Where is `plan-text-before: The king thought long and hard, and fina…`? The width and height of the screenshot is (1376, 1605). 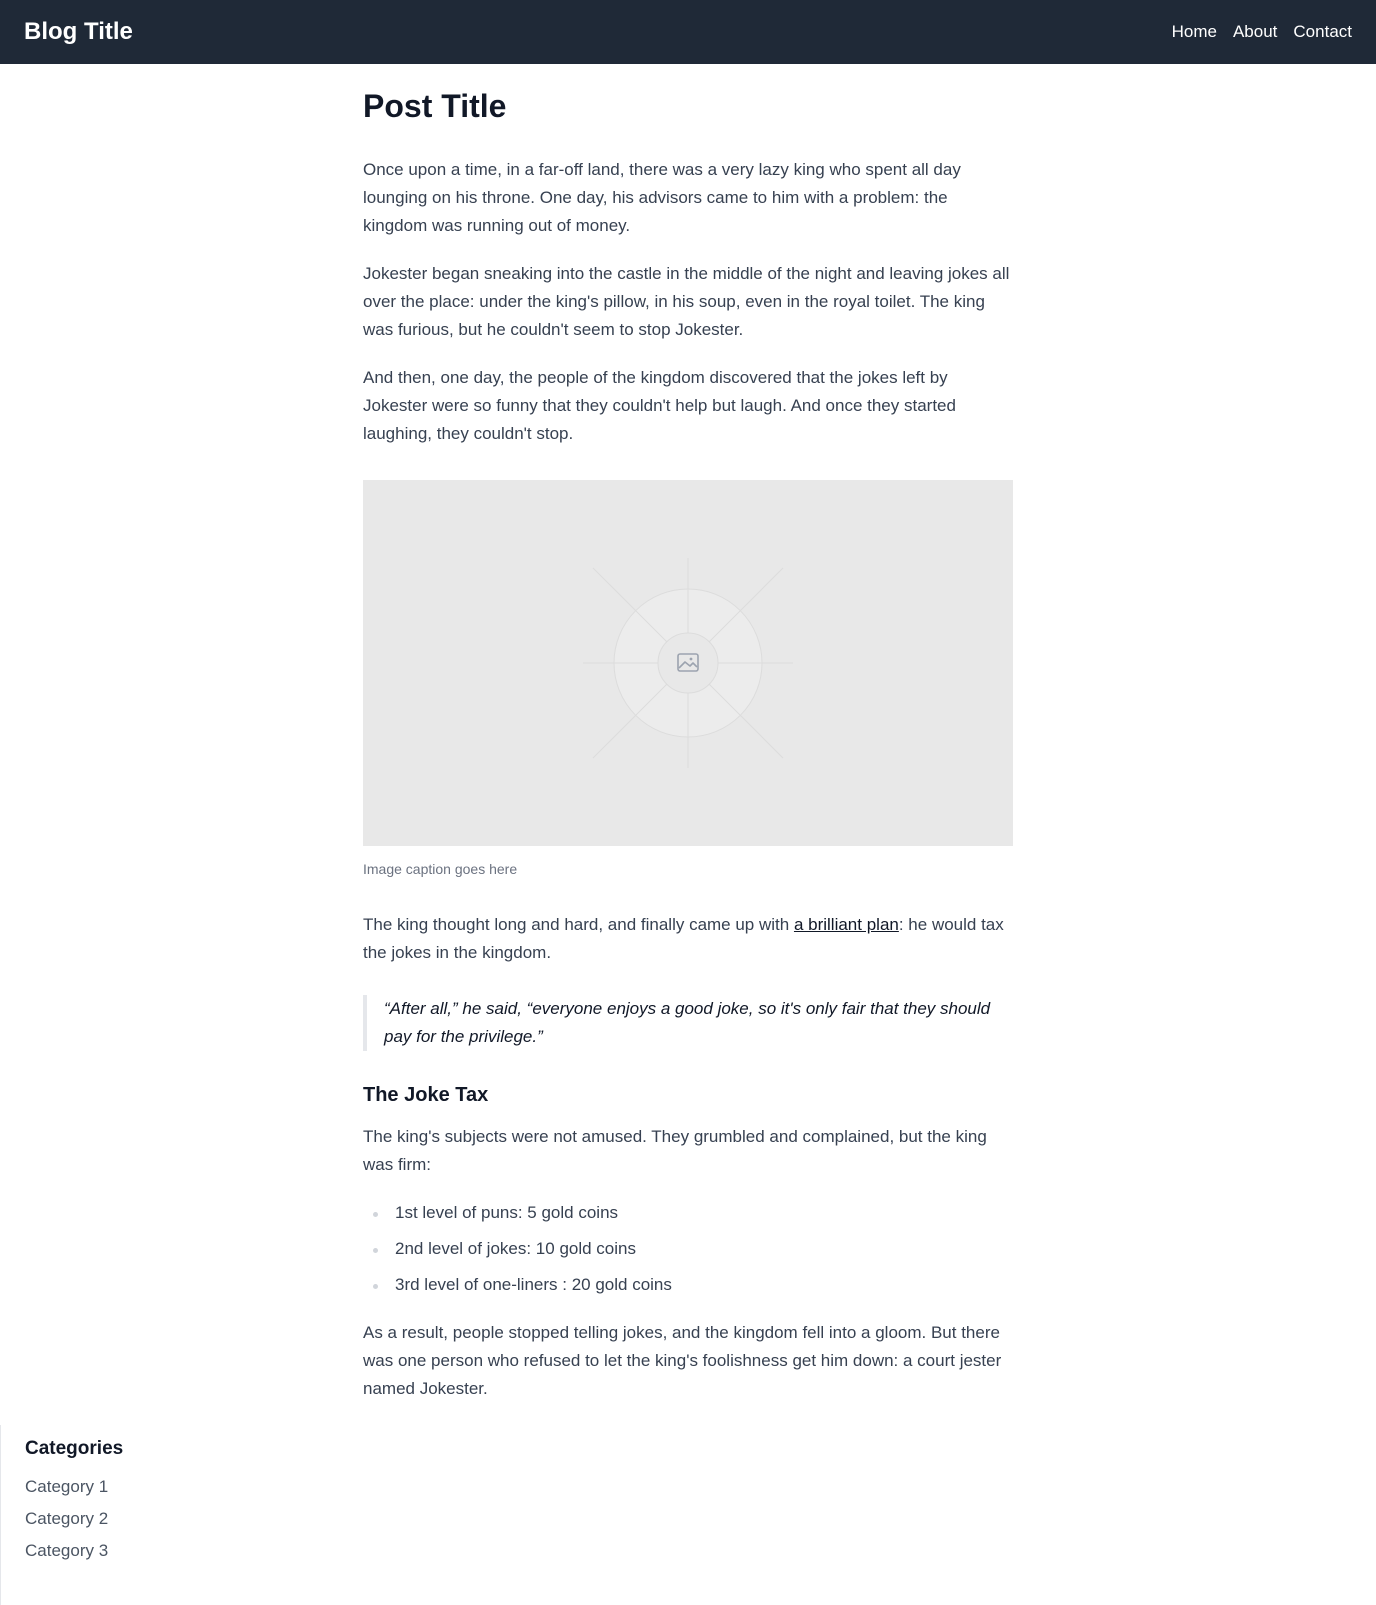 plan-text-before: The king thought long and hard, and fina… is located at coordinates (578, 924).